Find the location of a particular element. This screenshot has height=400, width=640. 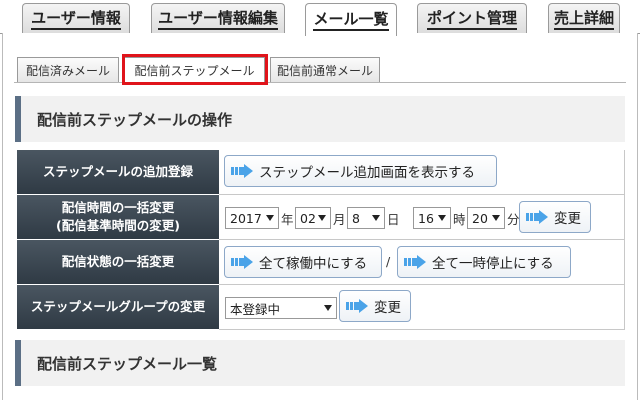

label-text: 配信状態の一括変更 is located at coordinates (118, 261).